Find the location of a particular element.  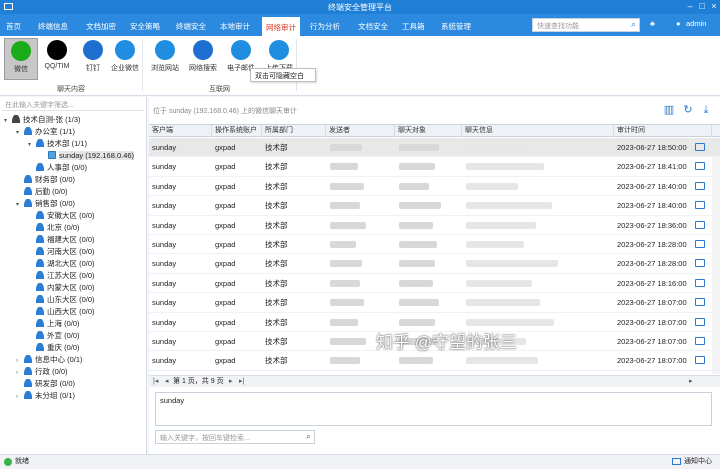

tree-node: 安徽大区 (0/0) is located at coordinates (61, 216).